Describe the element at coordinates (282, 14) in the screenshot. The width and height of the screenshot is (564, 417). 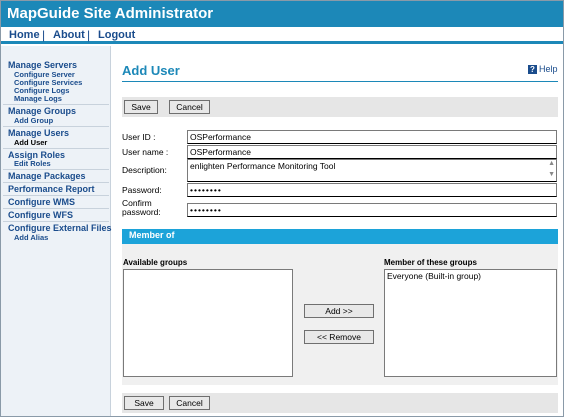
I see `title-bar: MapGuide Site Administrator` at that location.